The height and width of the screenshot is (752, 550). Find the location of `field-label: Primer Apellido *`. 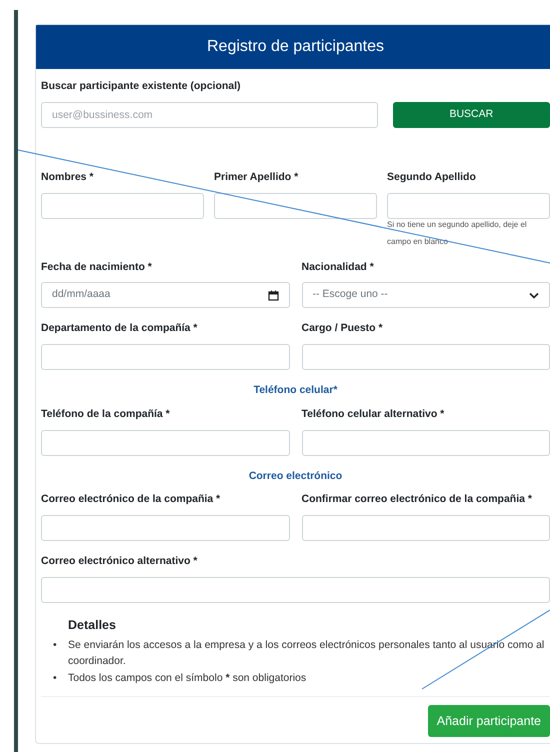

field-label: Primer Apellido * is located at coordinates (257, 177).